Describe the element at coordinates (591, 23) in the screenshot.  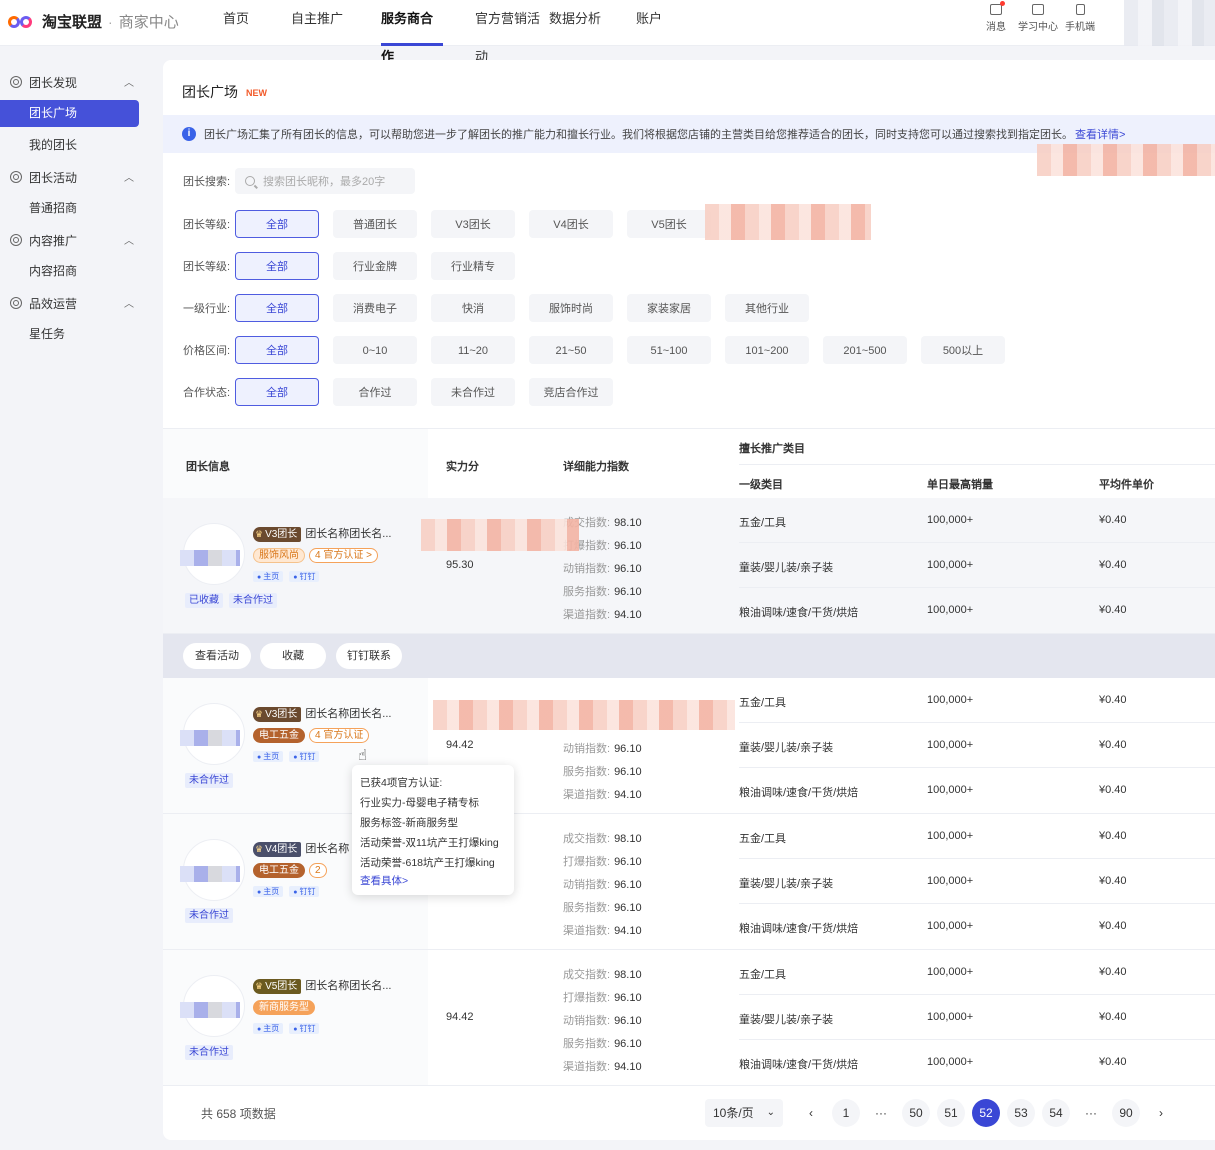
I see `nav-data-analysis: 数据分析` at that location.